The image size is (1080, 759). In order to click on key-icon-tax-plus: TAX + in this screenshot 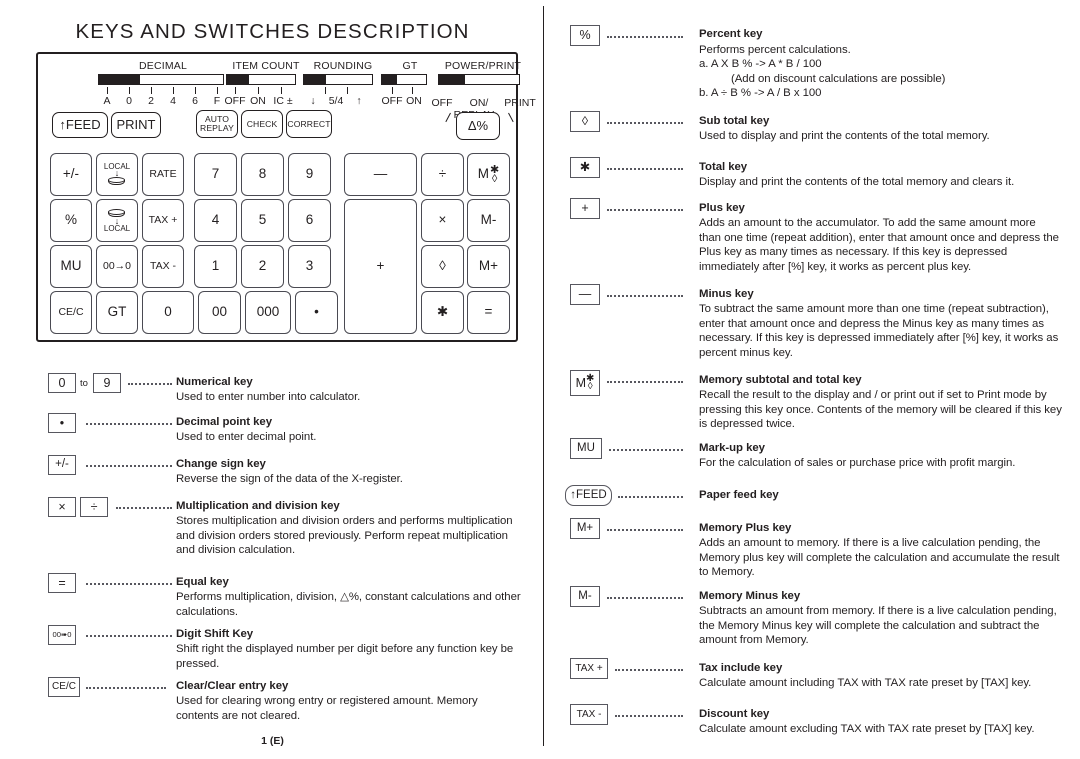, I will do `click(589, 668)`.